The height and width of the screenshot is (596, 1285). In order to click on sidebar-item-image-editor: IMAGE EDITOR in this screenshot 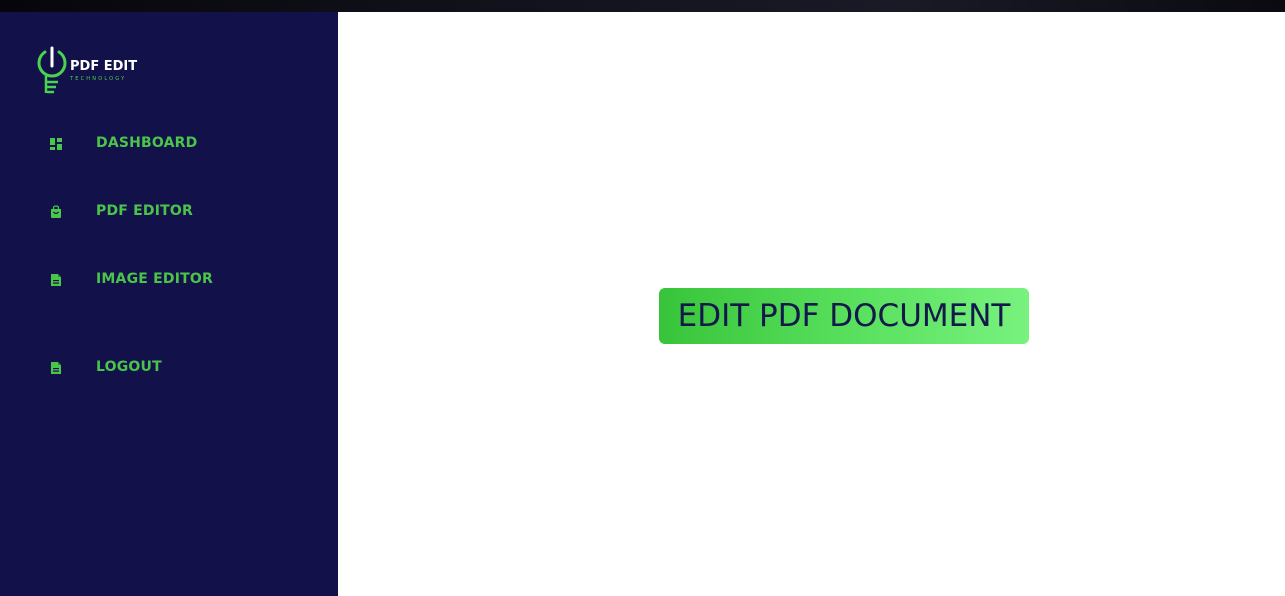, I will do `click(130, 280)`.